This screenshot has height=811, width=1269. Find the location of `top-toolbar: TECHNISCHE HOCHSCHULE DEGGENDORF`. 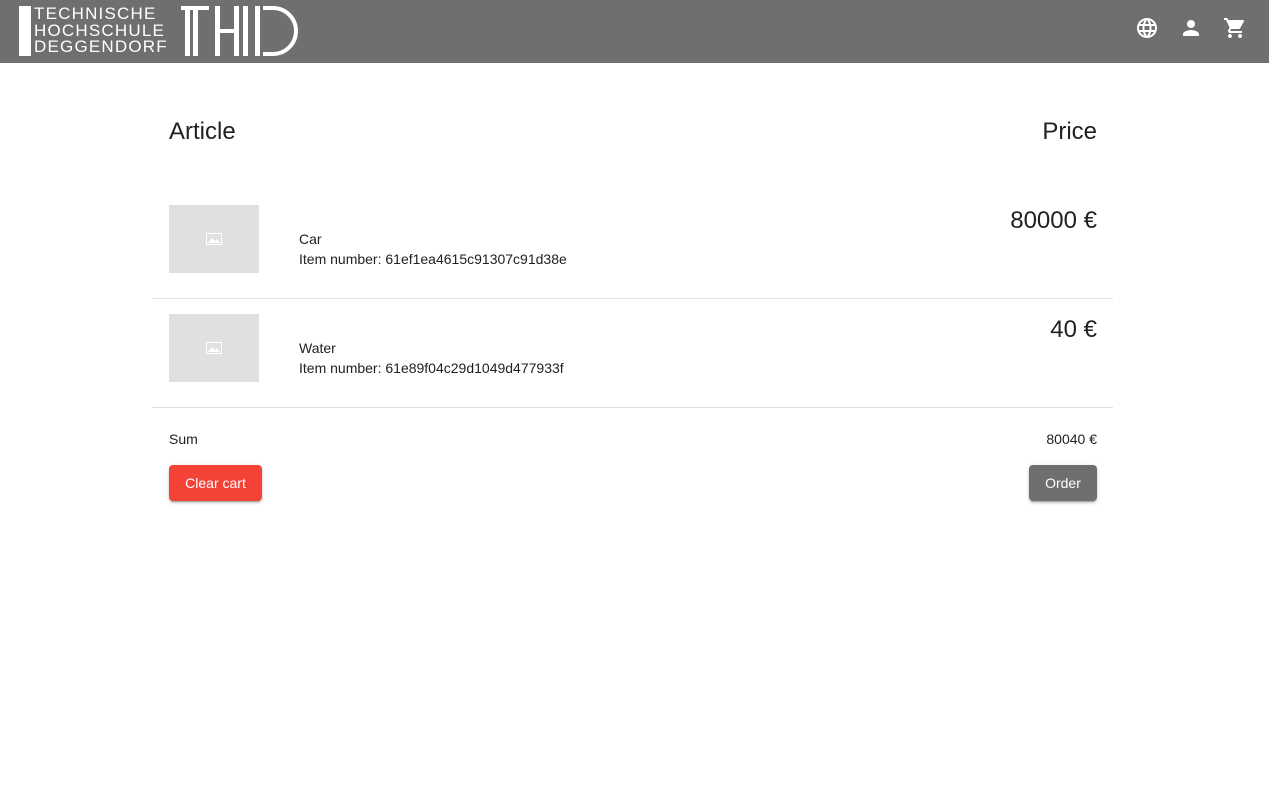

top-toolbar: TECHNISCHE HOCHSCHULE DEGGENDORF is located at coordinates (634, 31).